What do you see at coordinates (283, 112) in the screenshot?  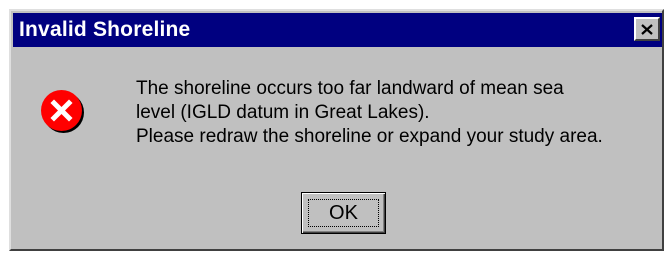 I see `message-line: level (IGLD datum in Great Lakes).` at bounding box center [283, 112].